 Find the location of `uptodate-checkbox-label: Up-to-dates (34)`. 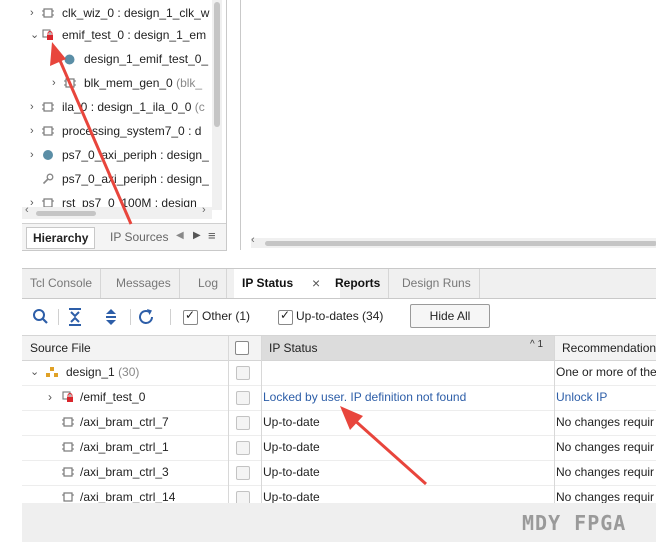

uptodate-checkbox-label: Up-to-dates (34) is located at coordinates (340, 316).